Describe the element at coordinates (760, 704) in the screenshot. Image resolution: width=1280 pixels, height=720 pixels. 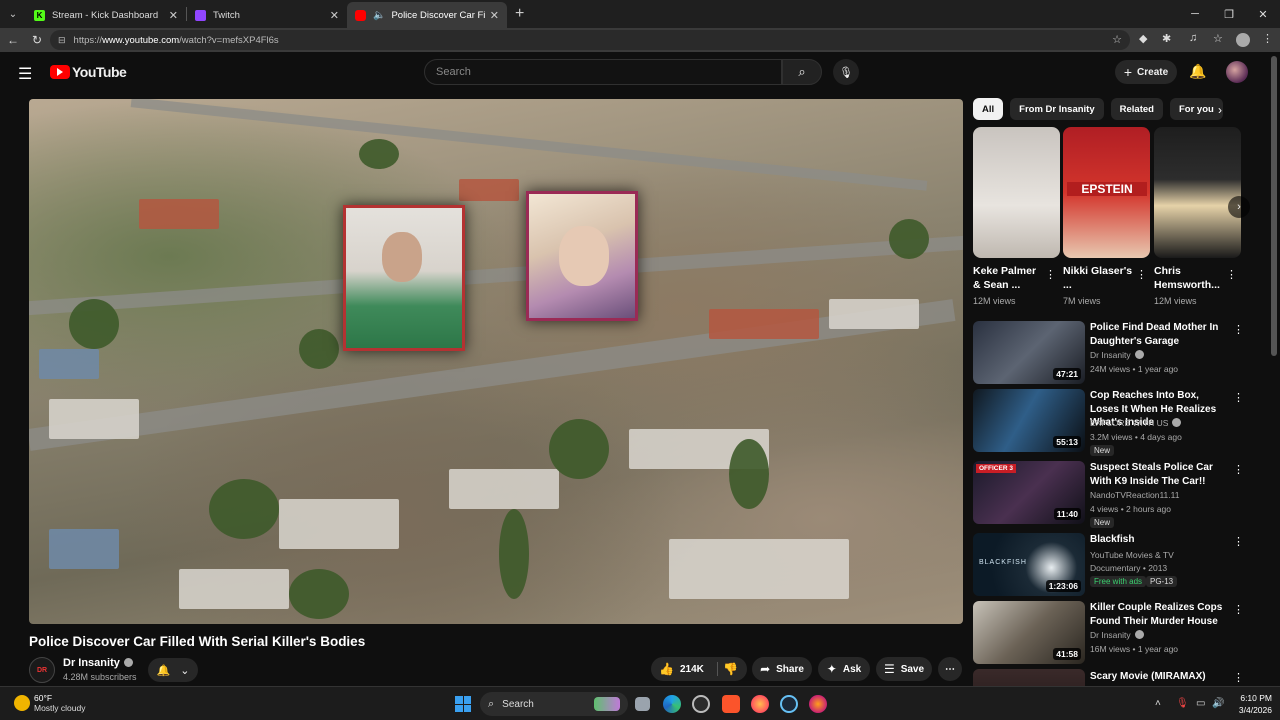
I see `firefox-icon` at that location.